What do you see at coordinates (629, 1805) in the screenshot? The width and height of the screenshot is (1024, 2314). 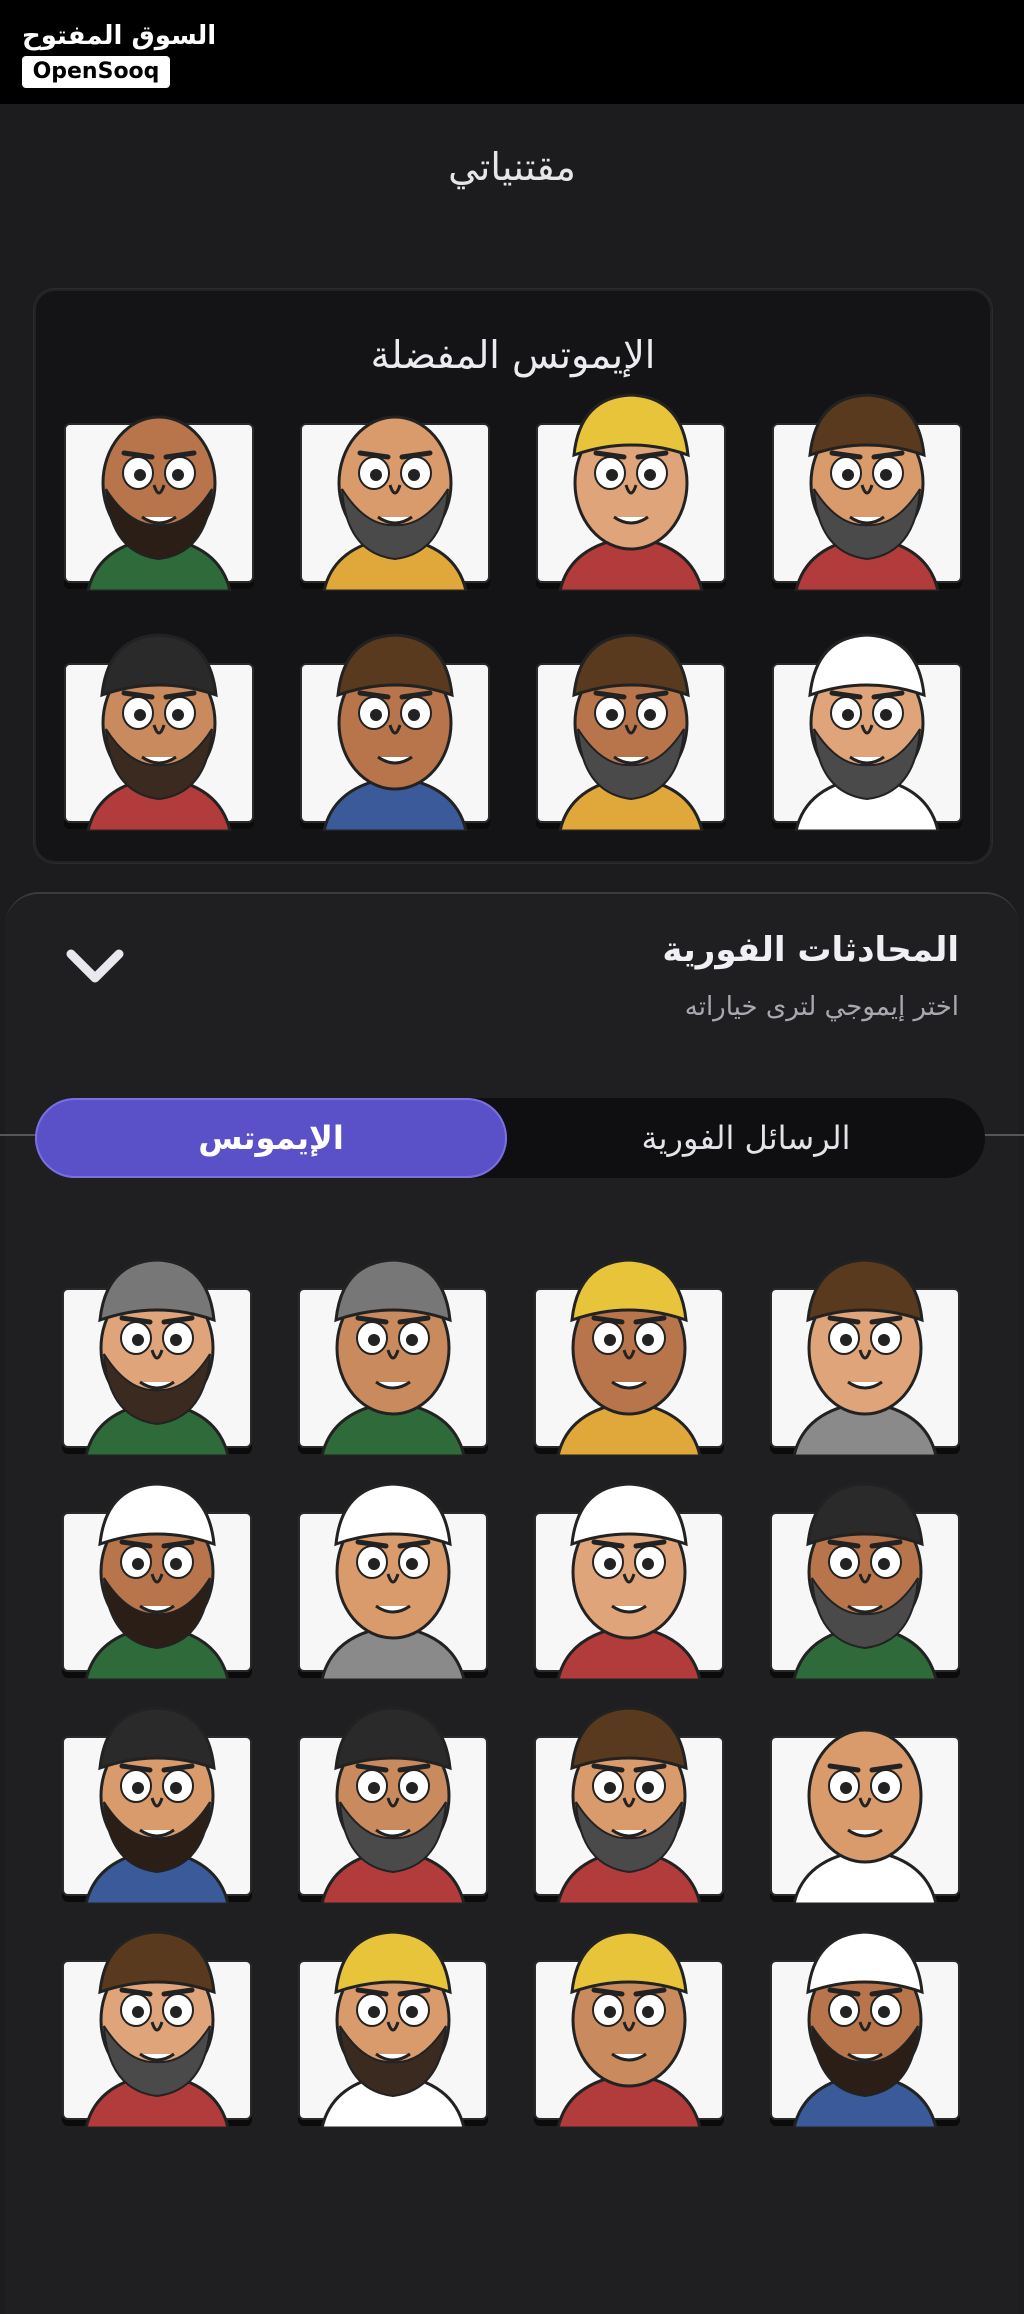 I see `nervous-headband-man-icon` at bounding box center [629, 1805].